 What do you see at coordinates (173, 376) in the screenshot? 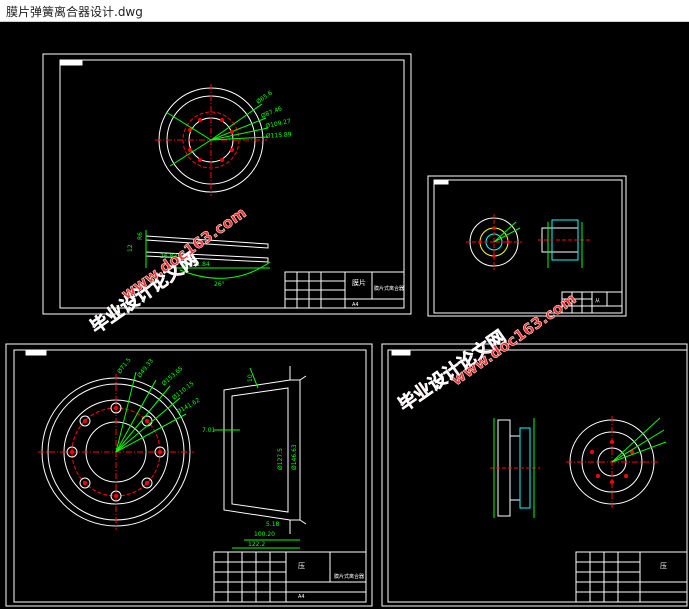
I see `svg-text: Ø153.65` at bounding box center [173, 376].